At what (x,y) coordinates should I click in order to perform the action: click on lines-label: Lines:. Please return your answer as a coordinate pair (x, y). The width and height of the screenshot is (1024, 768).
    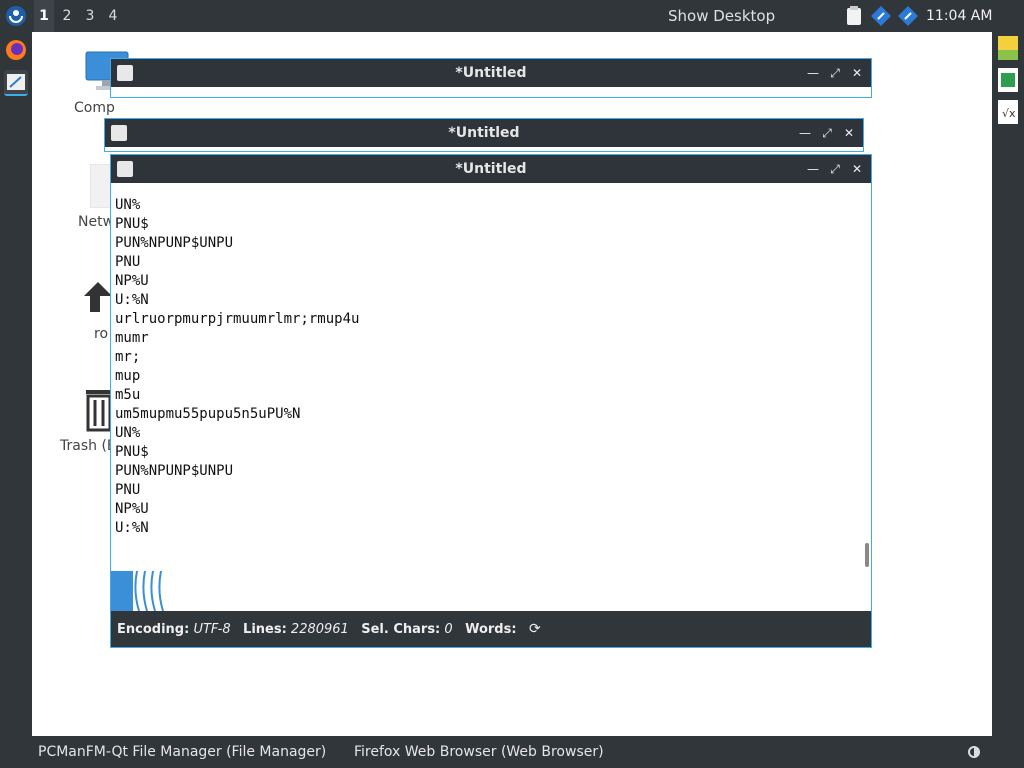
    Looking at the image, I should click on (265, 629).